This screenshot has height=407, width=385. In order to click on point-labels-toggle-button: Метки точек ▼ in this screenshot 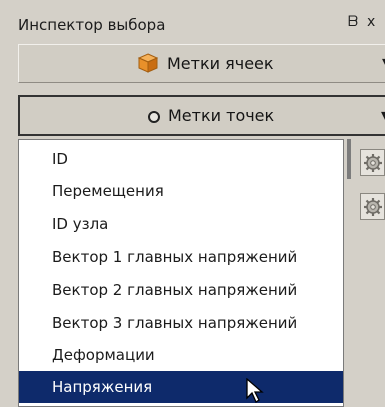, I will do `click(201, 115)`.